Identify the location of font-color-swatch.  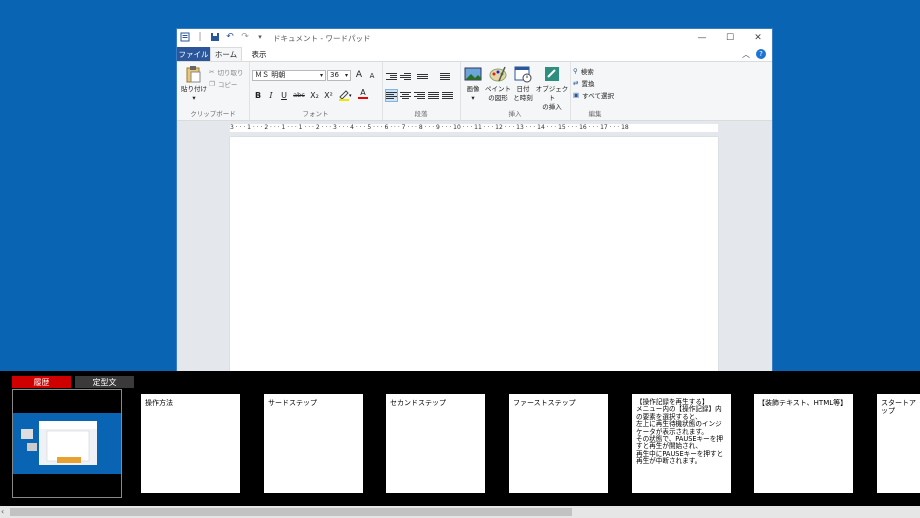
(363, 98).